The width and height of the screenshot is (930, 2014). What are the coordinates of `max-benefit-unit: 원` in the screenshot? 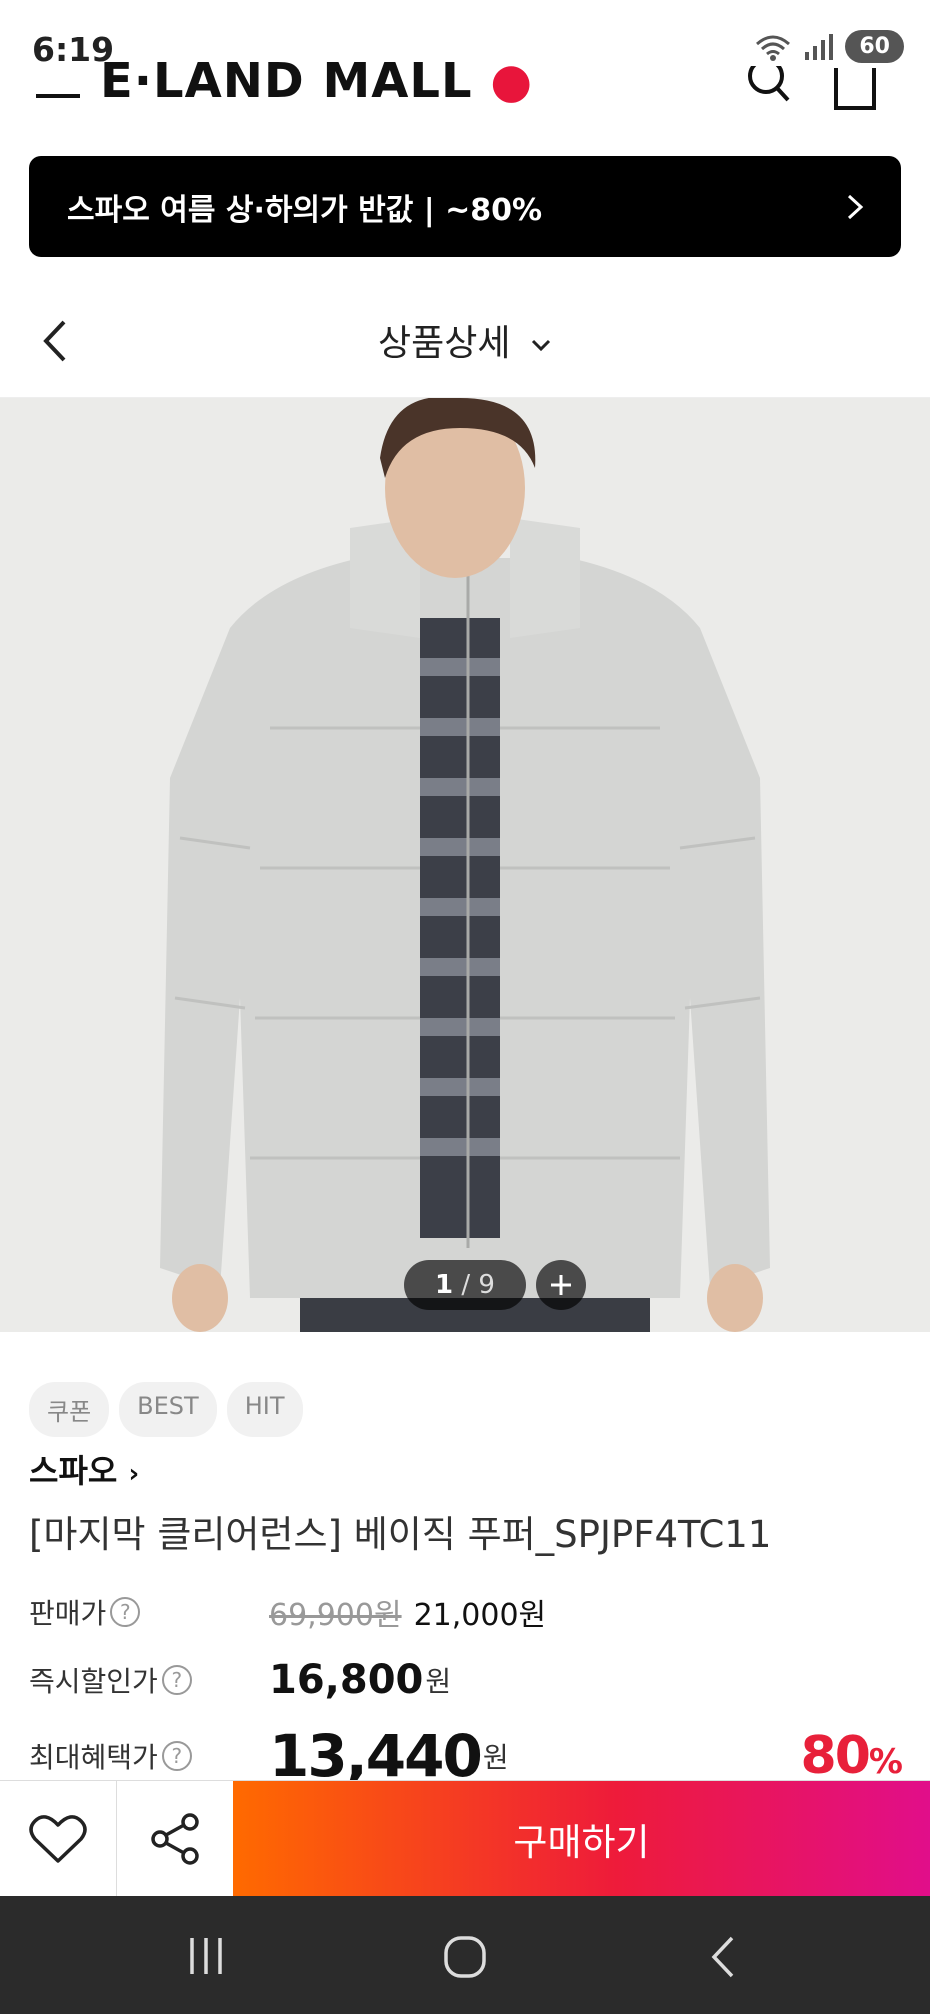 It's located at (495, 1757).